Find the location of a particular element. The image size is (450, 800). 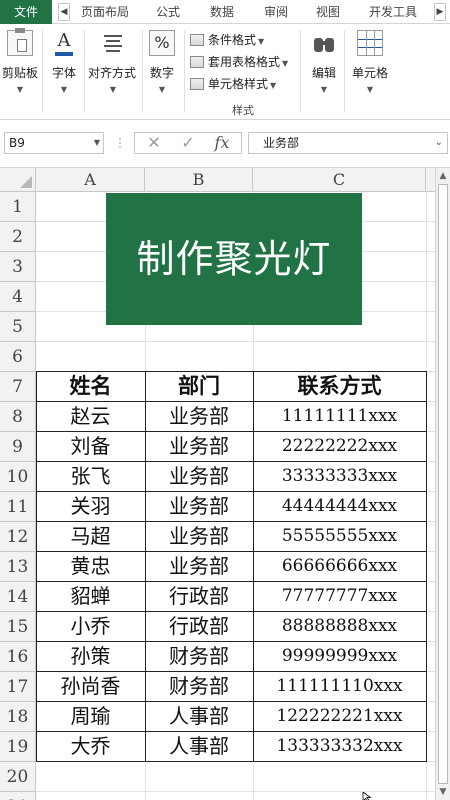

insert-function-icon: fx is located at coordinates (222, 143).